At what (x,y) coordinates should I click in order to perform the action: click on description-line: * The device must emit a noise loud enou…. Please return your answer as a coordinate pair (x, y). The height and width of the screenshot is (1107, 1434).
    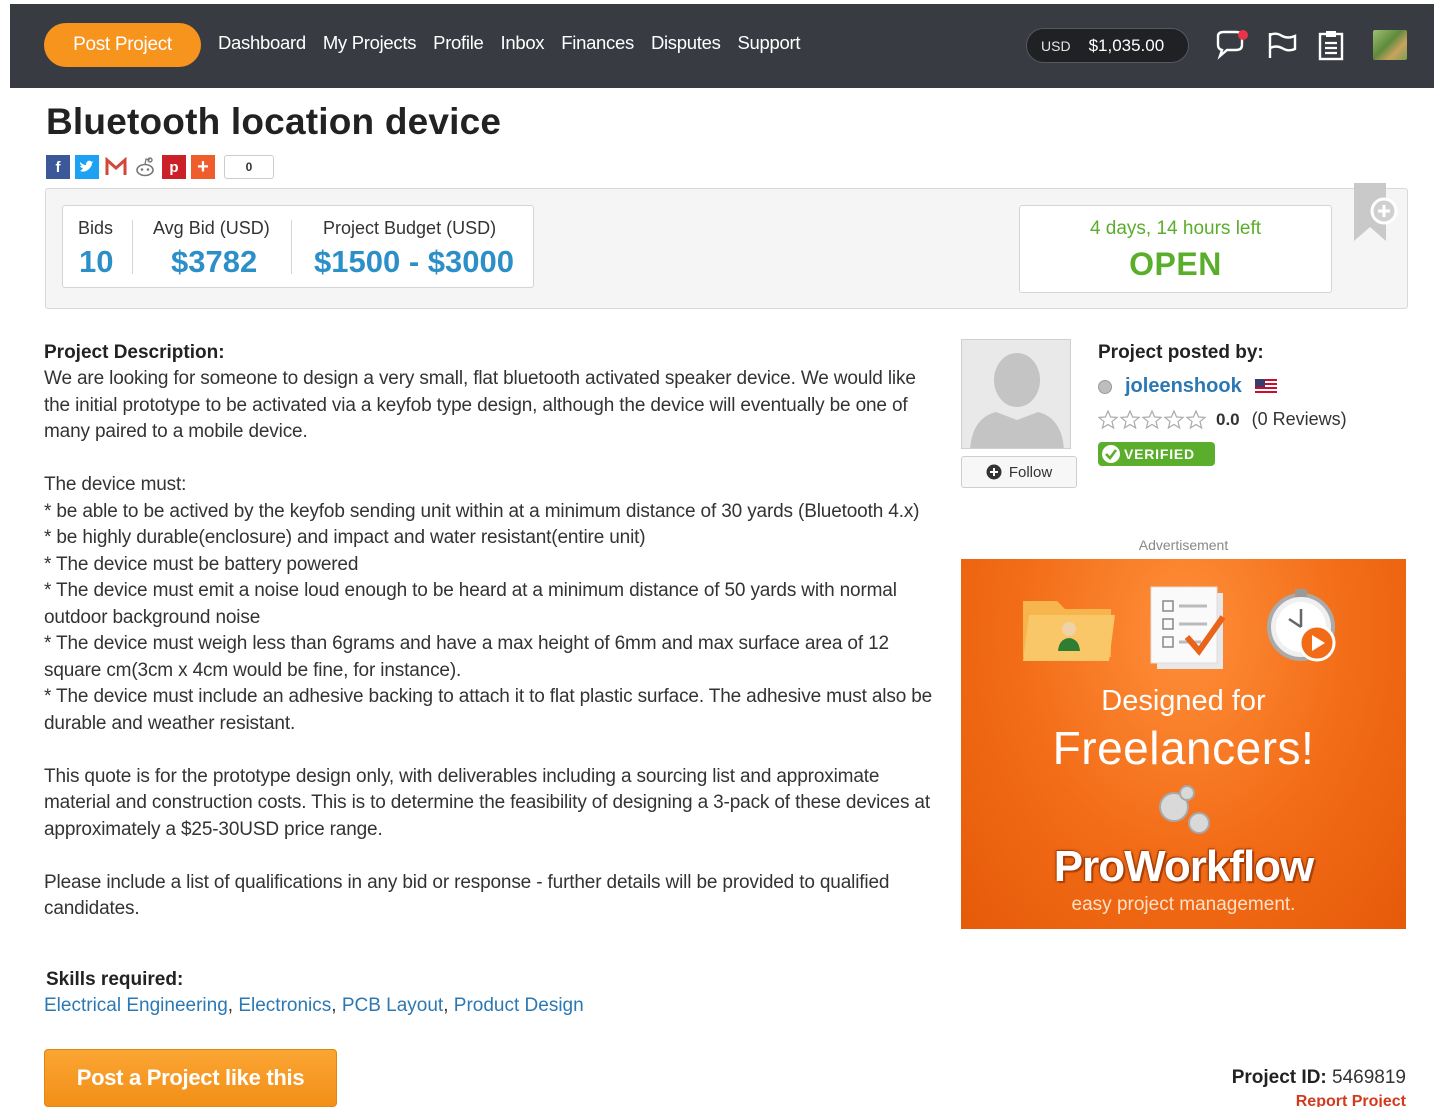
    Looking at the image, I should click on (470, 604).